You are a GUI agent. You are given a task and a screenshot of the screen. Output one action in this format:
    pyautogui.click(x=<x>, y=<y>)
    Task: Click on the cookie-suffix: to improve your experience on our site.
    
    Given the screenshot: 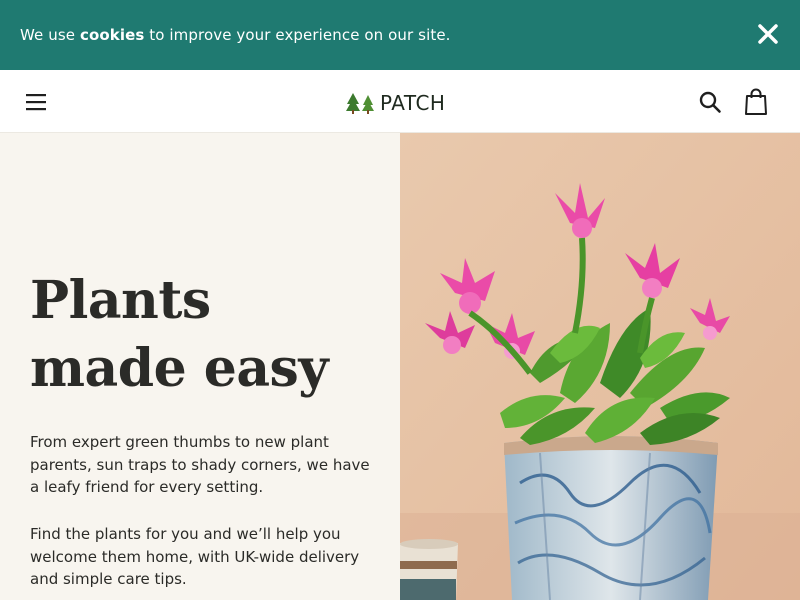 What is the action you would take?
    pyautogui.click(x=300, y=35)
    